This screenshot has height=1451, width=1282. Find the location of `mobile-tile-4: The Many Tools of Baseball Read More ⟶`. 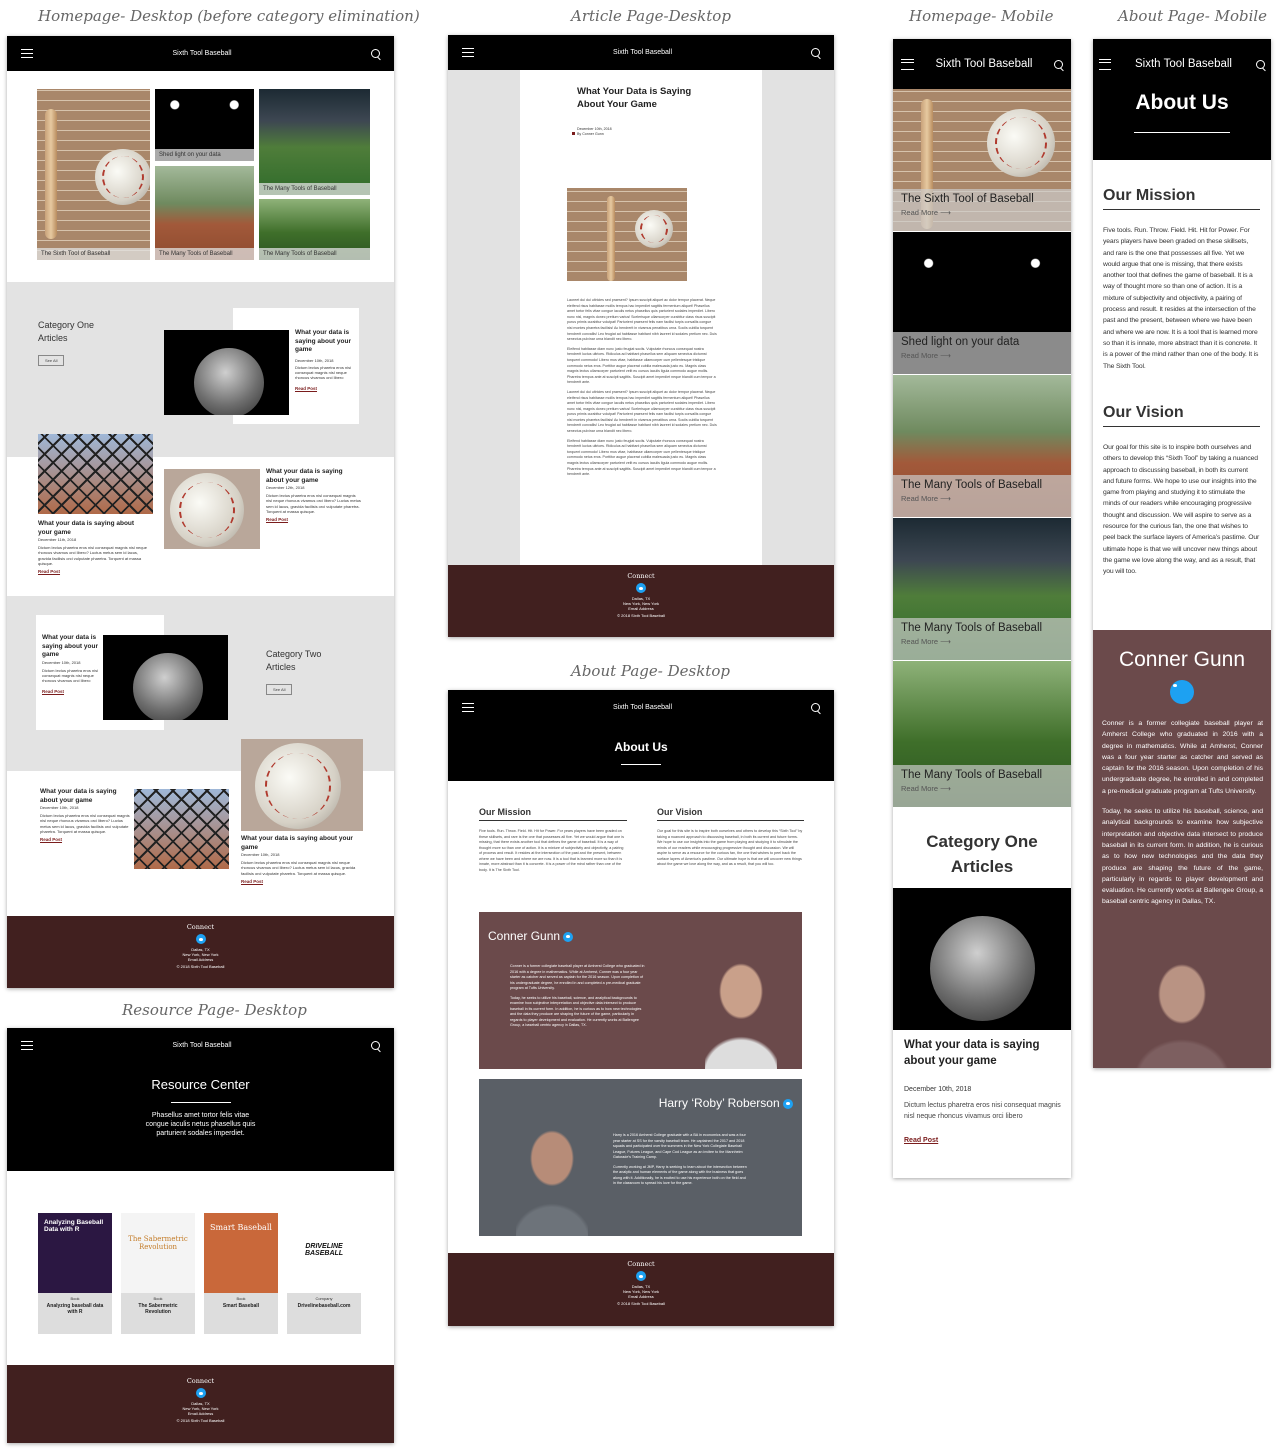

mobile-tile-4: The Many Tools of Baseball Read More ⟶ is located at coordinates (982, 589).